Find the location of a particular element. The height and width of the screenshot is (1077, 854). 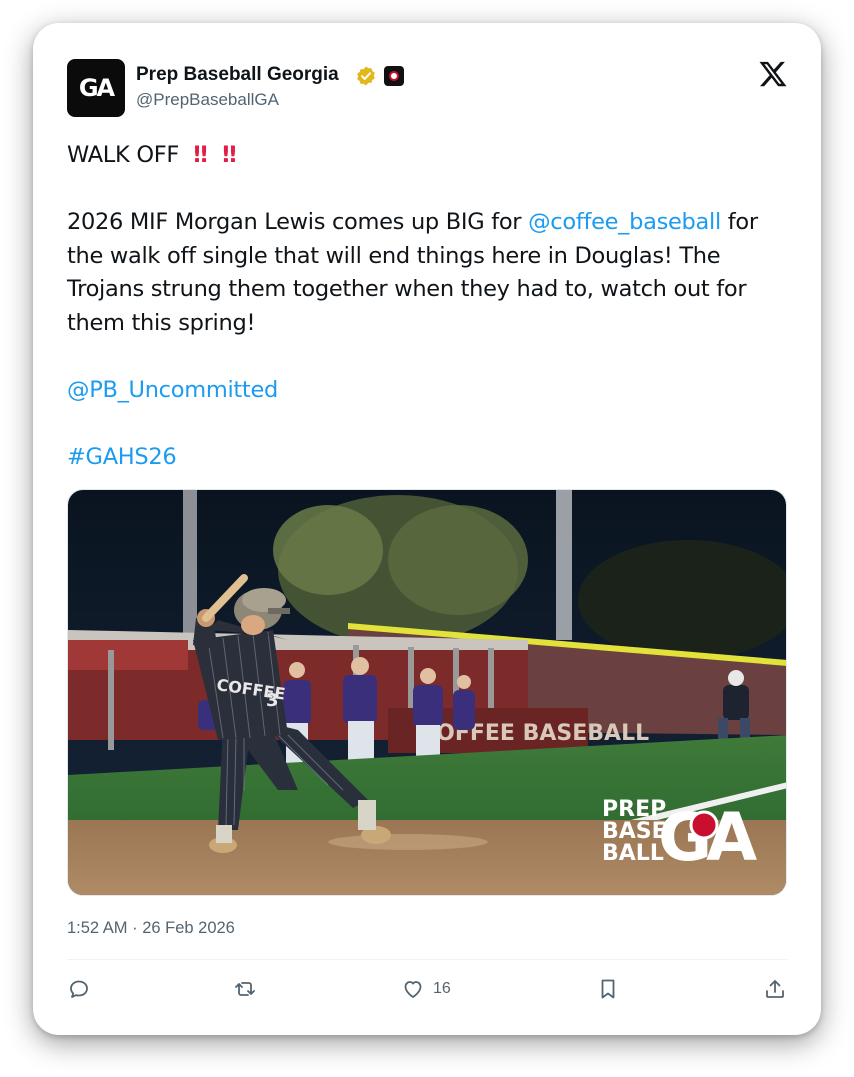

share-button is located at coordinates (775, 989).